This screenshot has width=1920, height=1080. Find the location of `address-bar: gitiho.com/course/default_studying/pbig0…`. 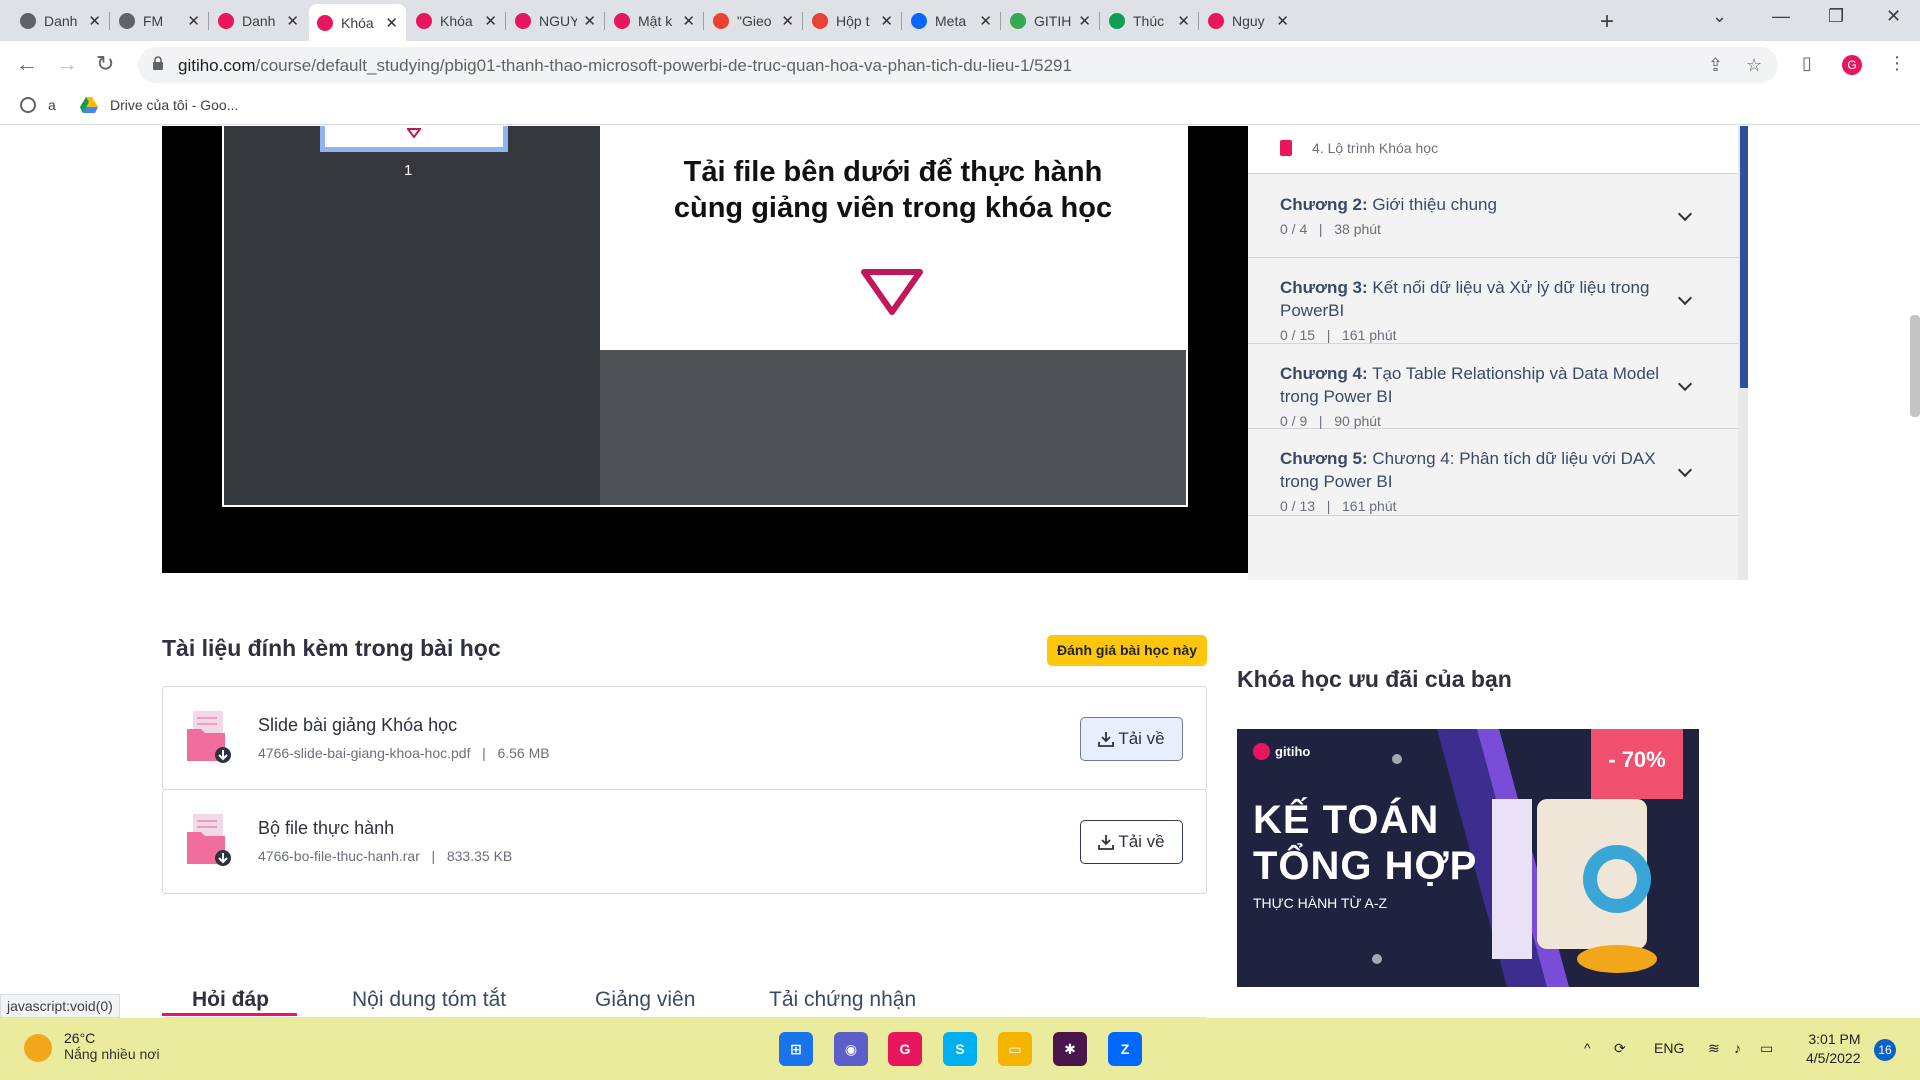

address-bar: gitiho.com/course/default_studying/pbig0… is located at coordinates (958, 65).